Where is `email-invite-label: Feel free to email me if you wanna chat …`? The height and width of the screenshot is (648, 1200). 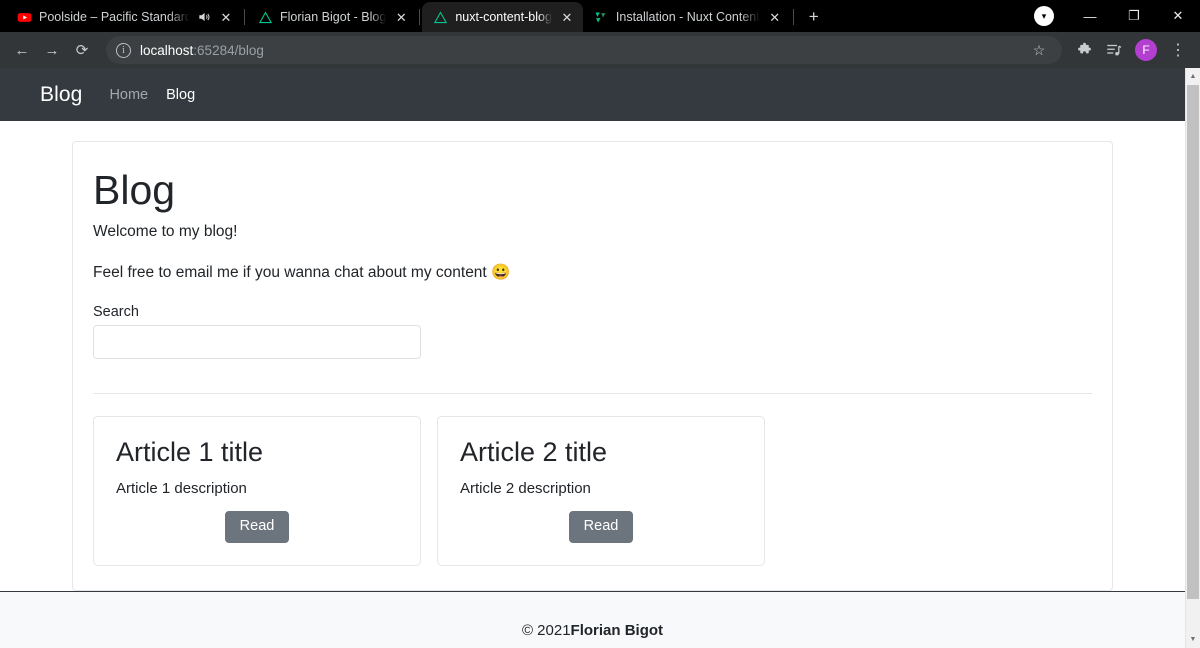
email-invite-label: Feel free to email me if you wanna chat … is located at coordinates (292, 273).